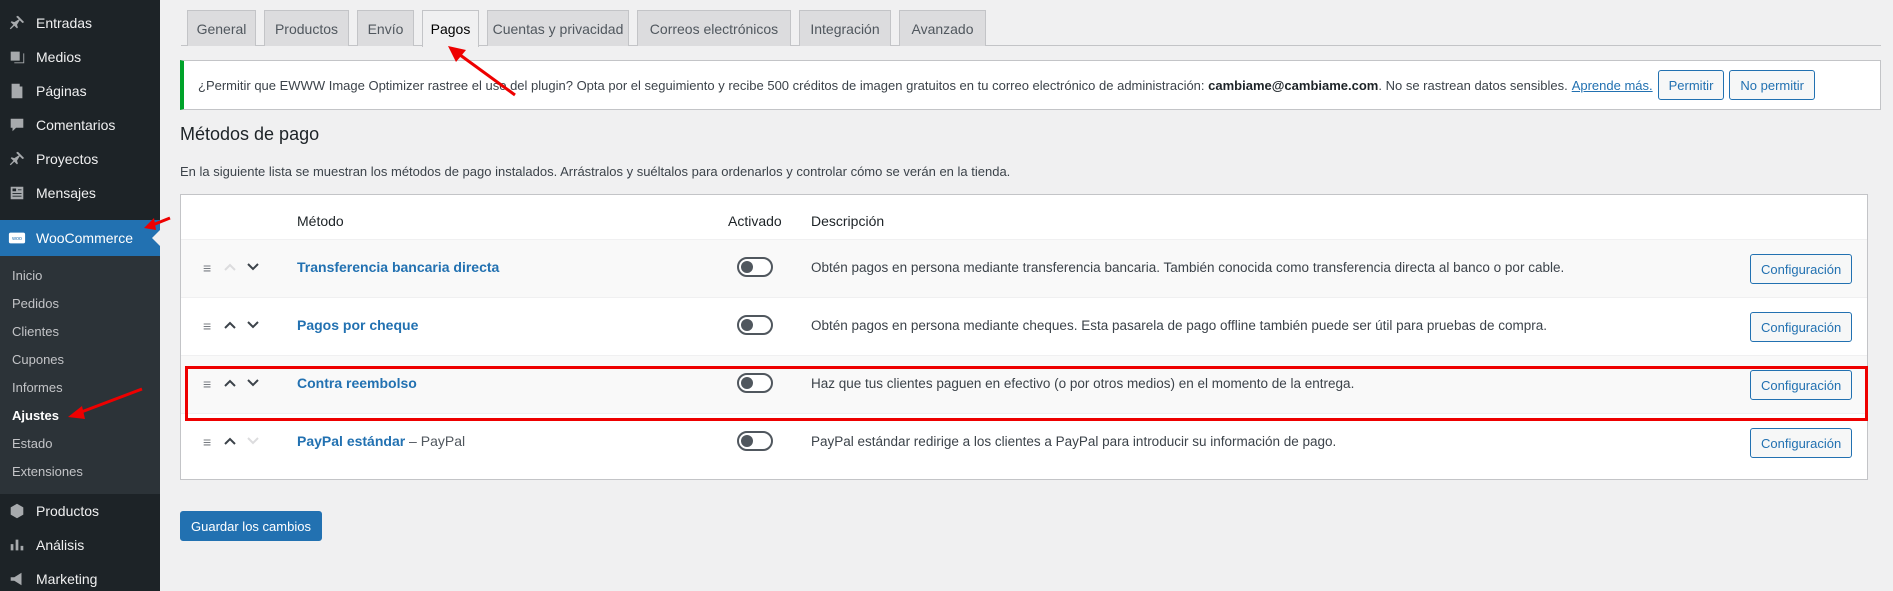  Describe the element at coordinates (558, 28) in the screenshot. I see `tab-cuentas-privacidad: Cuentas y privacidad` at that location.